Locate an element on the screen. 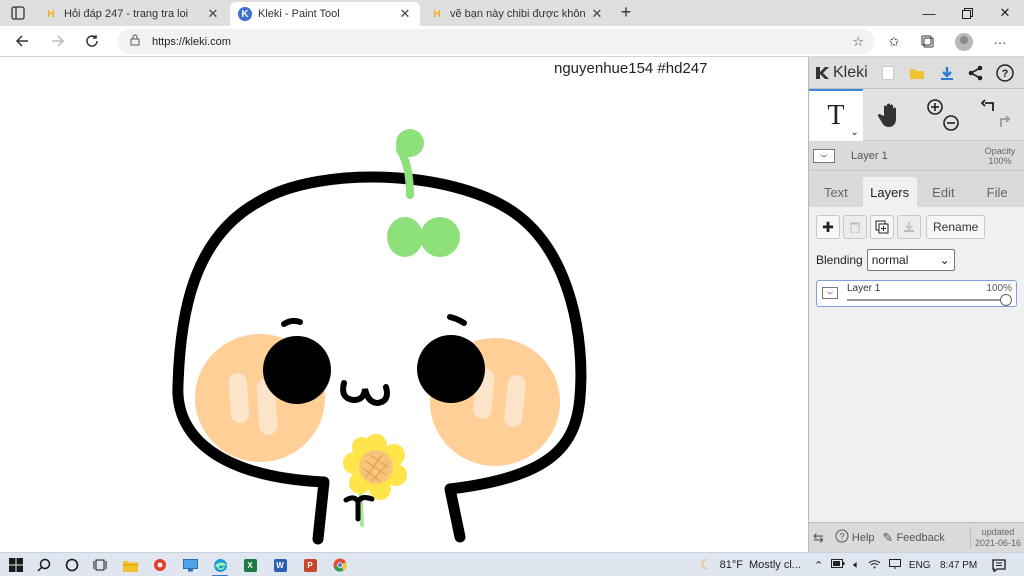  plus-icon: ✚ is located at coordinates (828, 226).